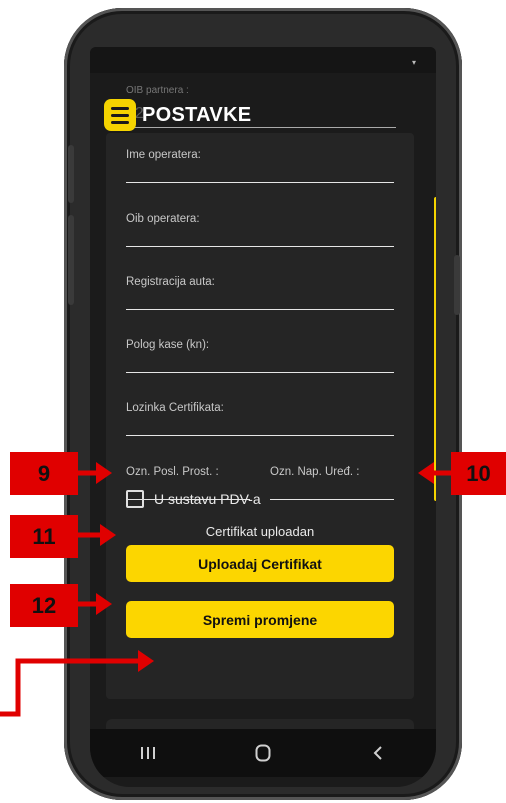  Describe the element at coordinates (378, 753) in the screenshot. I see `back-icon` at that location.